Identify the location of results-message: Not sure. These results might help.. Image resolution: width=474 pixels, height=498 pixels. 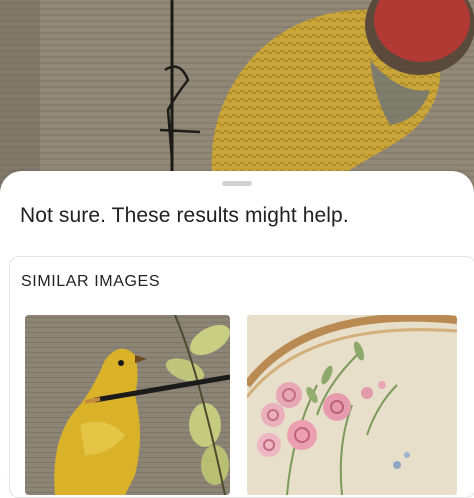
(184, 215).